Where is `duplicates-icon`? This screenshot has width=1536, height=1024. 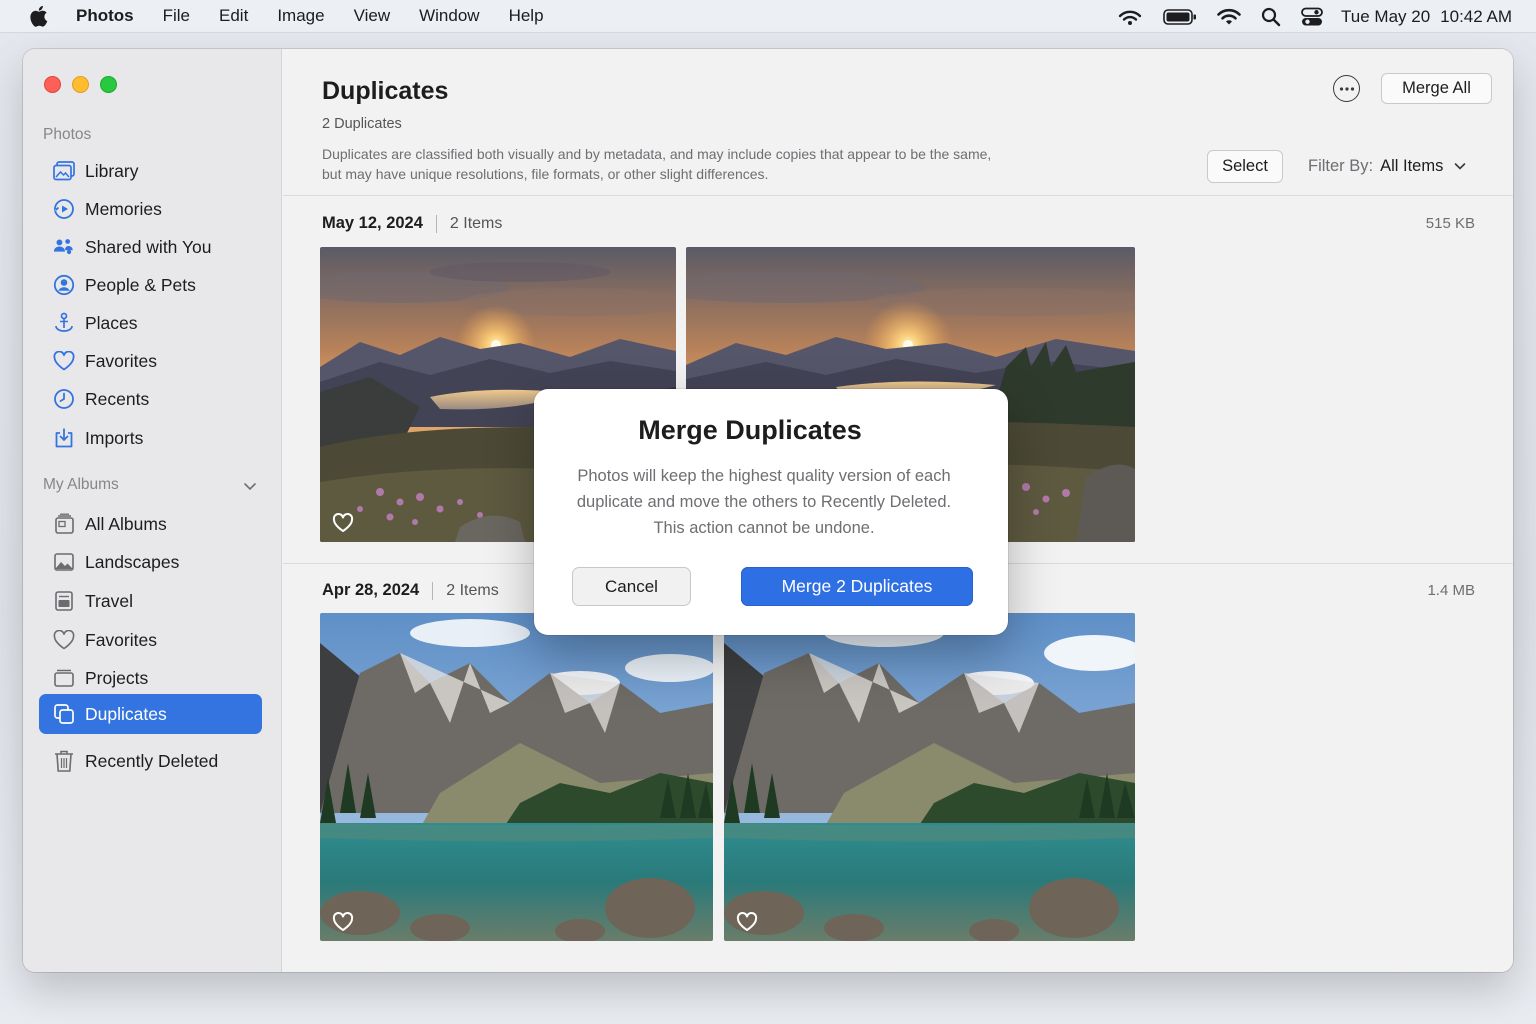
duplicates-icon is located at coordinates (64, 714).